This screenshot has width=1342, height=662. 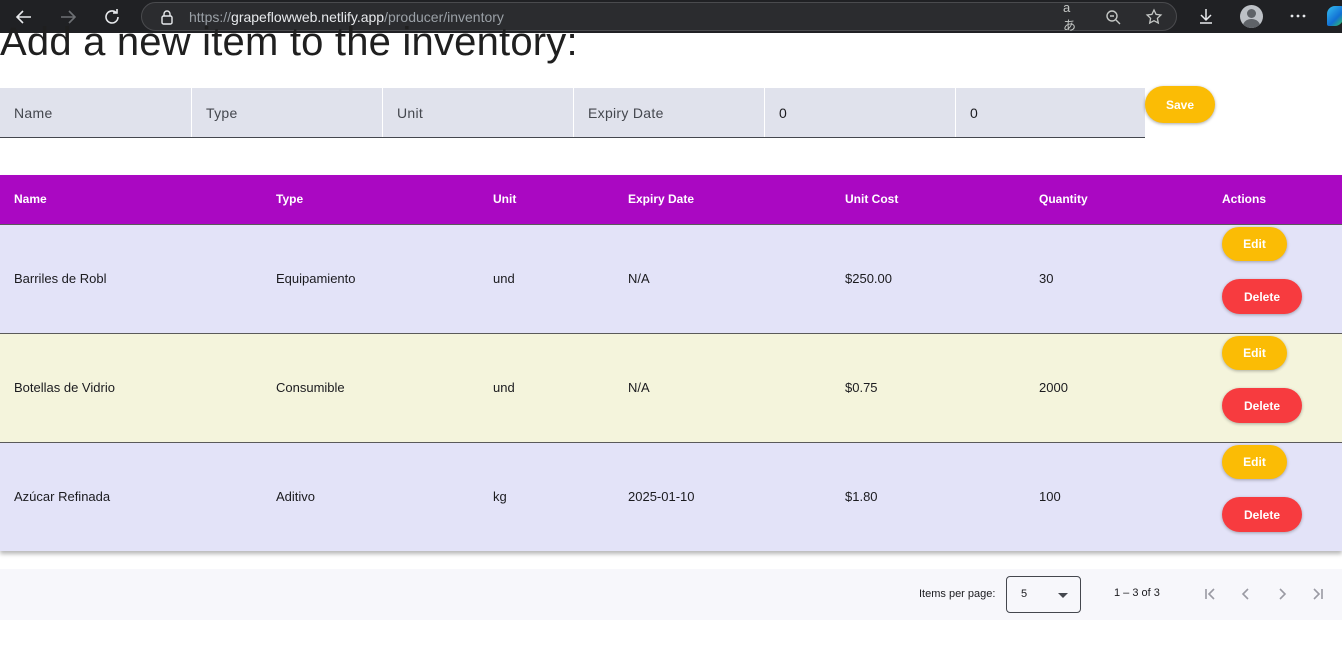 I want to click on add-item-form, so click(x=572, y=113).